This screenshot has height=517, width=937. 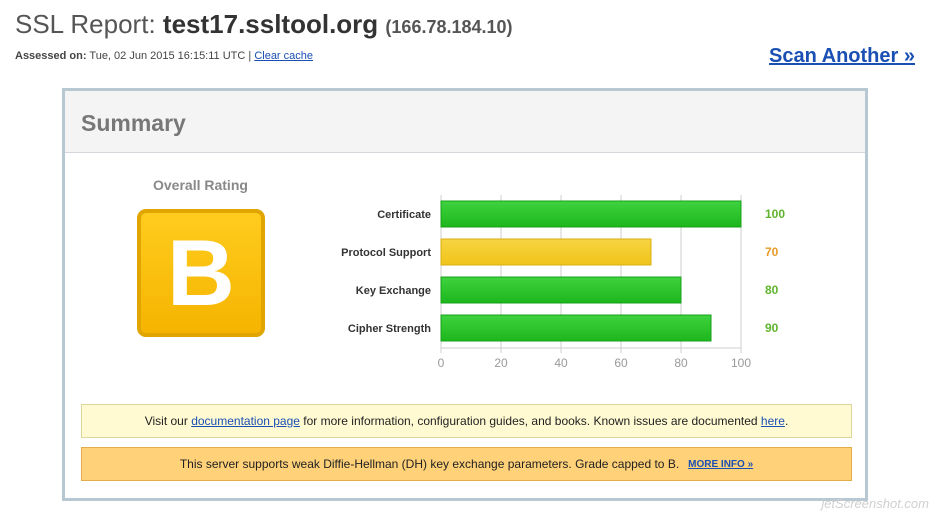 What do you see at coordinates (773, 421) in the screenshot?
I see `known-issues-link: here` at bounding box center [773, 421].